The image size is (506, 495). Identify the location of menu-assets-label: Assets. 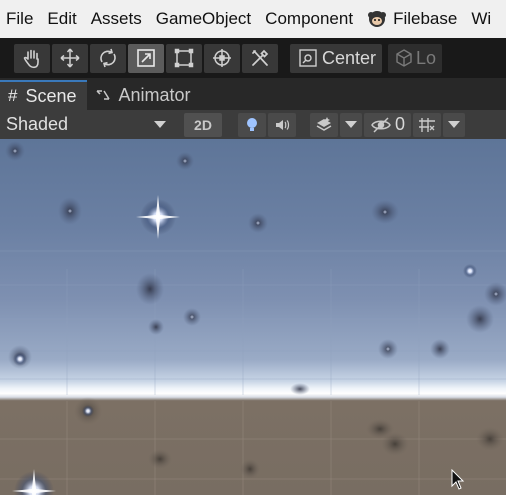
(116, 18).